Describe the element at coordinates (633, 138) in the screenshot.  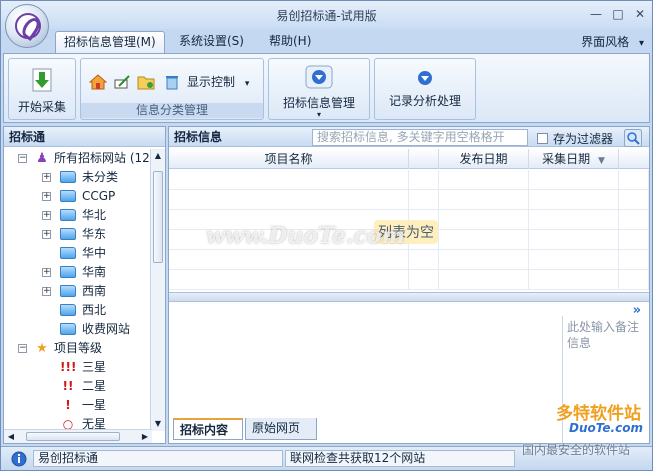
I see `search-icon` at that location.